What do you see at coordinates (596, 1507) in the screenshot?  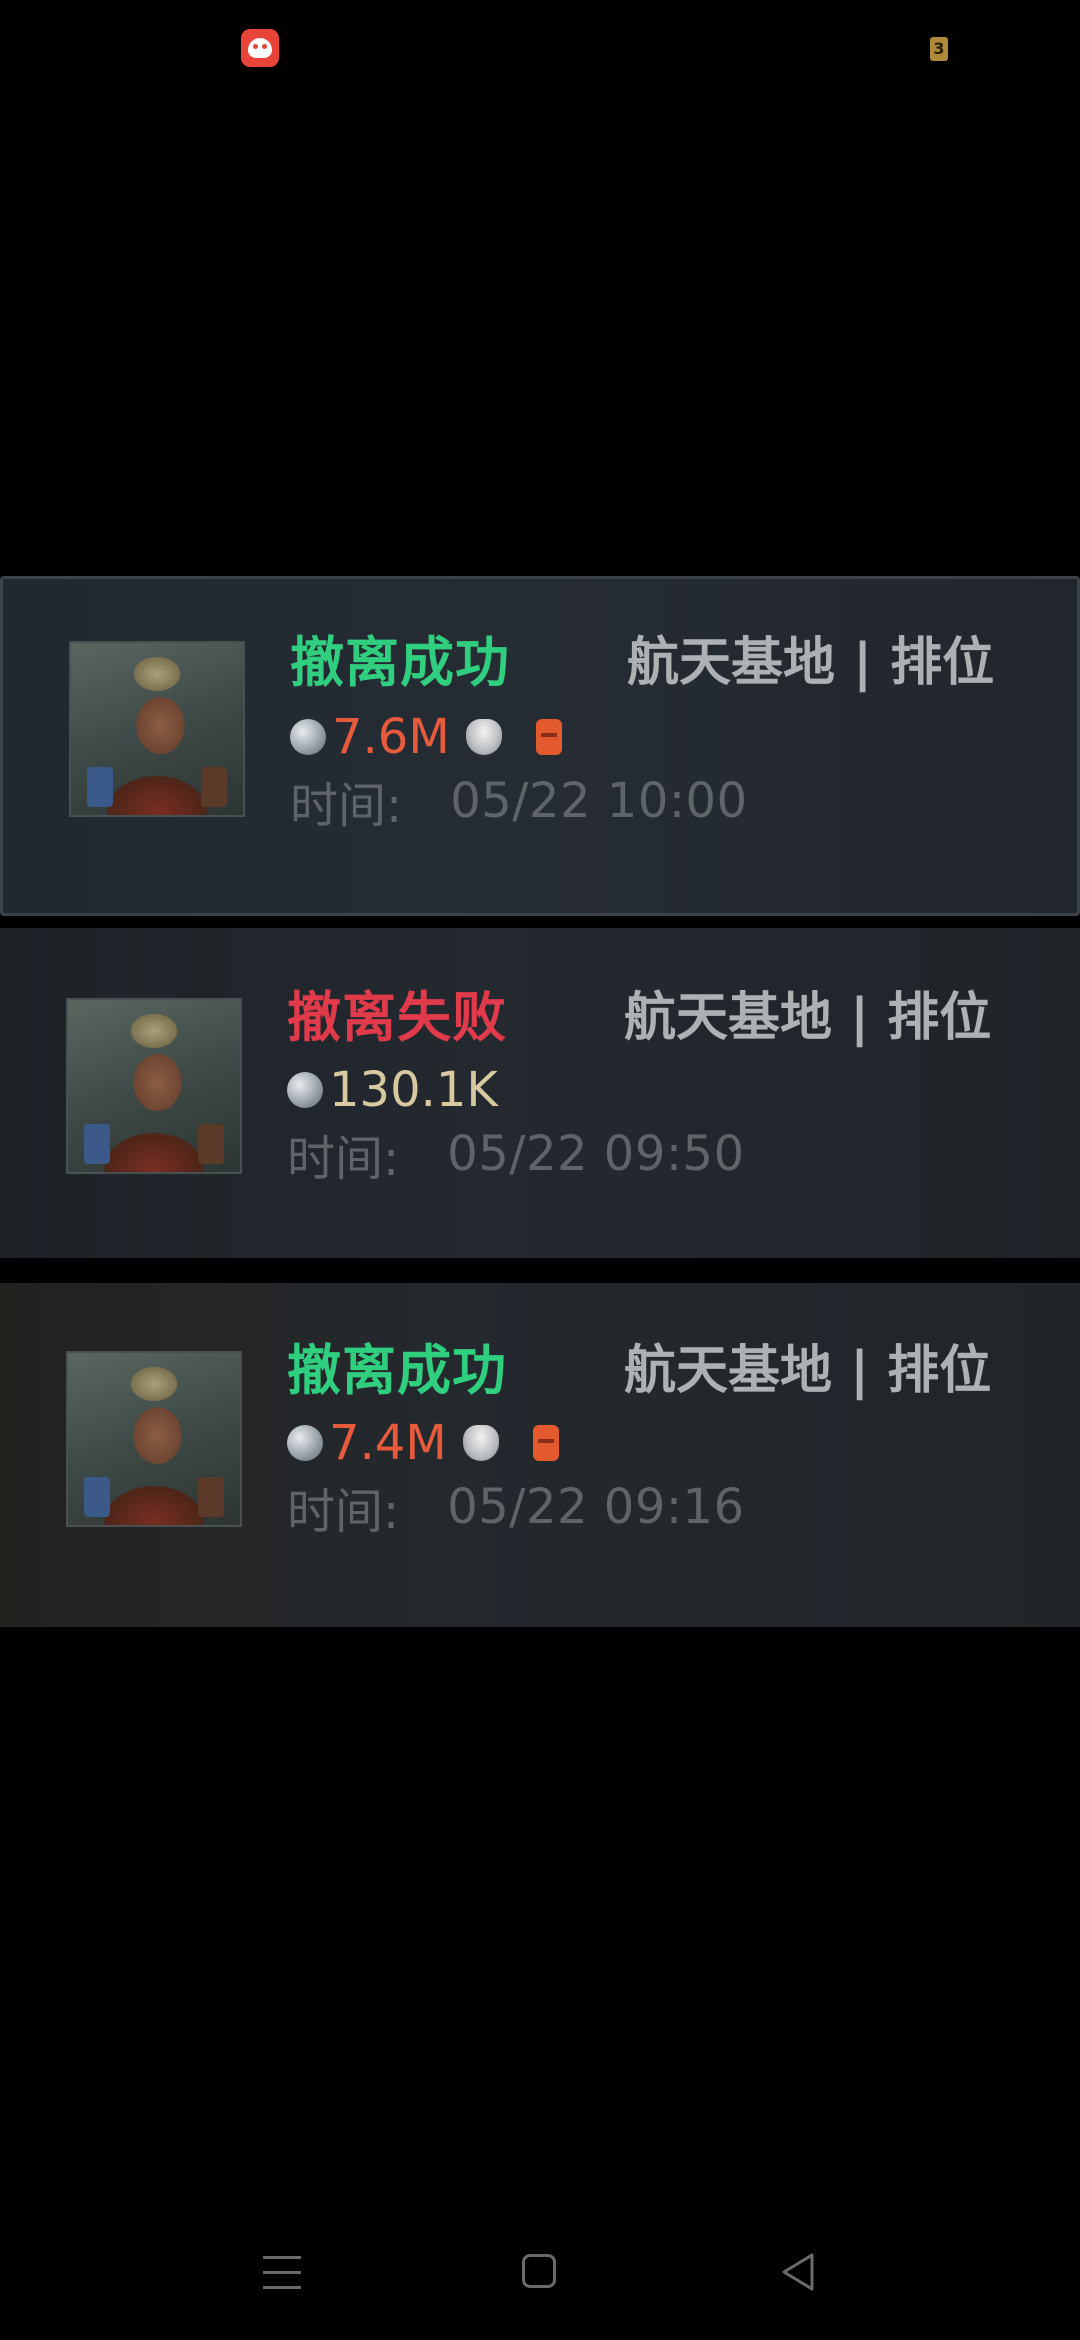 I see `time-value: 05/22 09:16` at bounding box center [596, 1507].